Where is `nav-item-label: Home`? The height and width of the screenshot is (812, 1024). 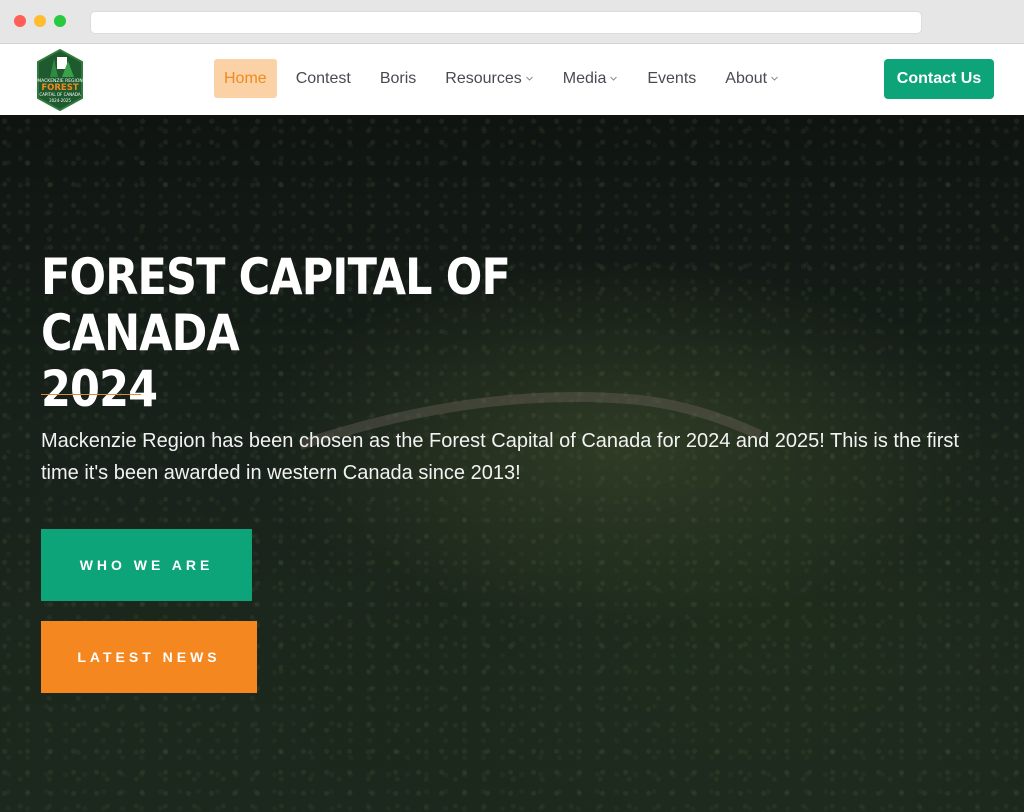 nav-item-label: Home is located at coordinates (245, 78).